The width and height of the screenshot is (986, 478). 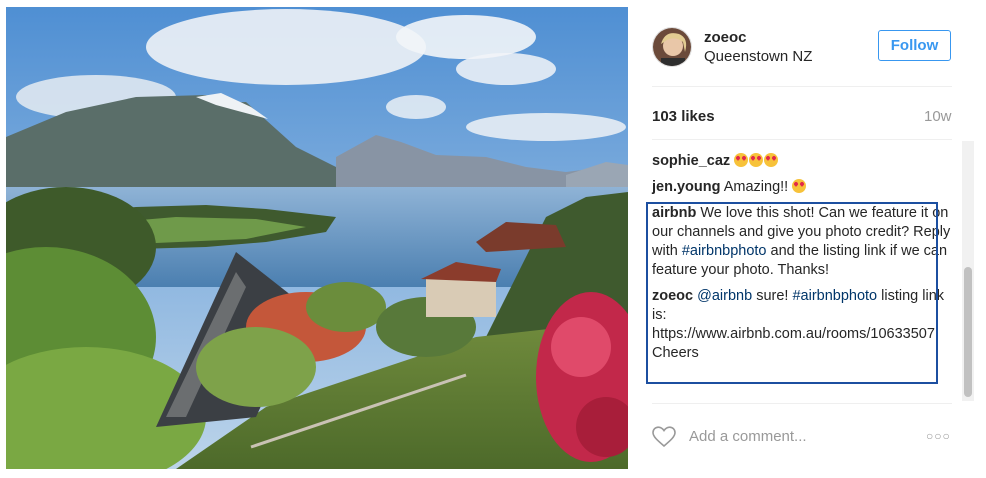 What do you see at coordinates (686, 187) in the screenshot?
I see `comment-username: jen.young` at bounding box center [686, 187].